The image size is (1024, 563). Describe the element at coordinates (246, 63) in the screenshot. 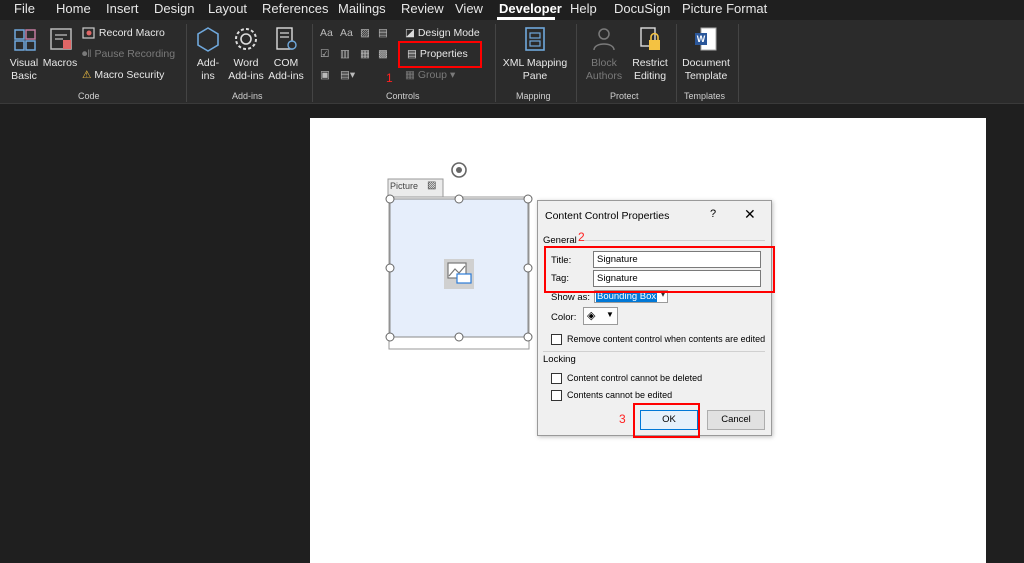

I see `word-add-ins-label-1: Word` at that location.